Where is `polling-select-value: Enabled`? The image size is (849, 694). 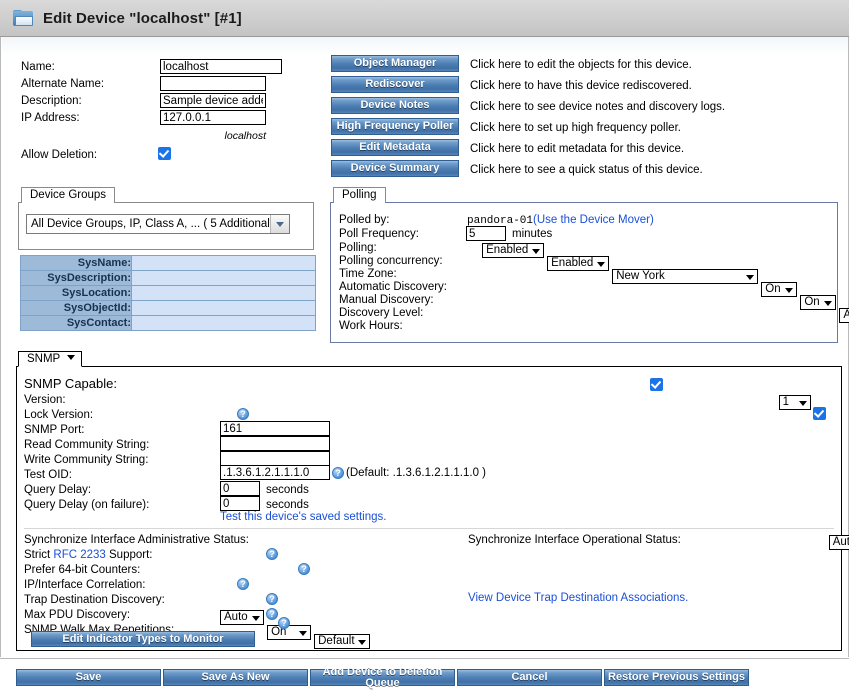 polling-select-value: Enabled is located at coordinates (507, 250).